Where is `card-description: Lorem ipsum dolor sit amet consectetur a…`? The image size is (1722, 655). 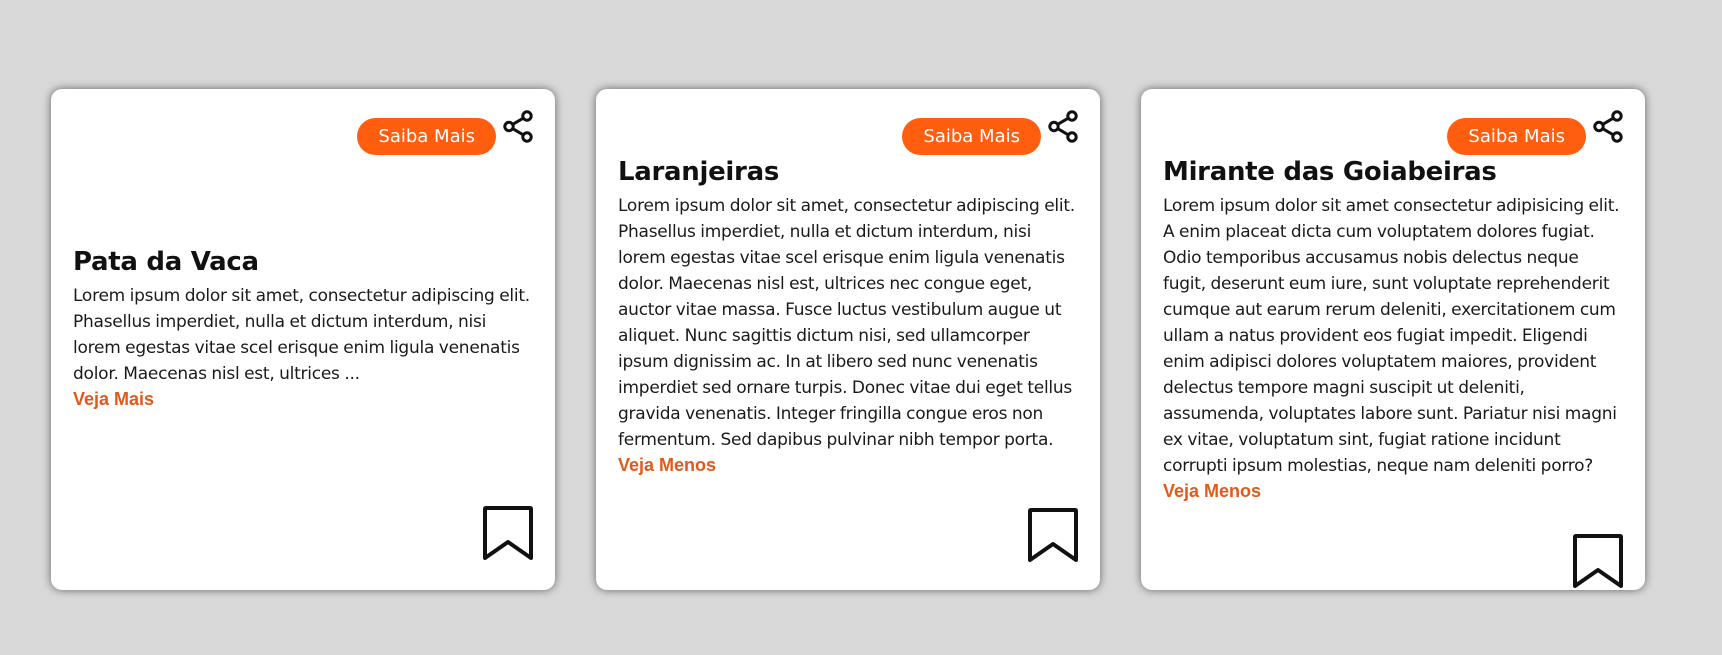 card-description: Lorem ipsum dolor sit amet consectetur a… is located at coordinates (1391, 336).